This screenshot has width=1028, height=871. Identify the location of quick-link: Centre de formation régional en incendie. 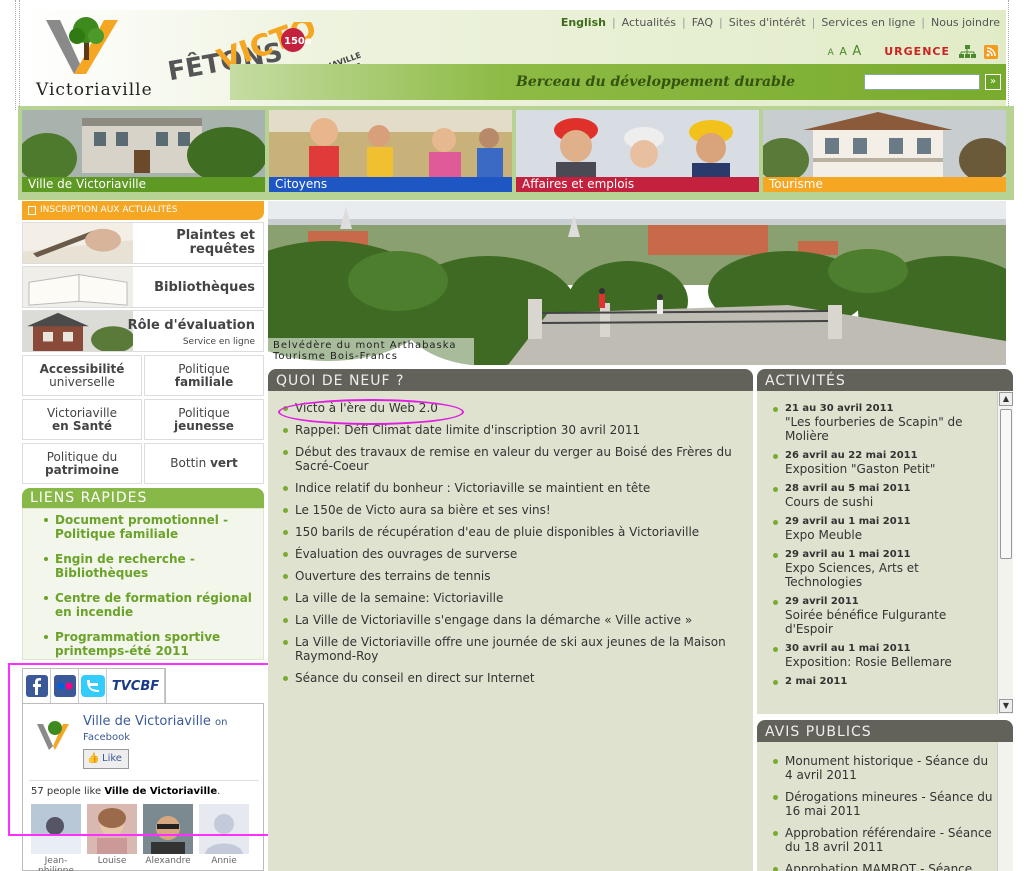
(150, 605).